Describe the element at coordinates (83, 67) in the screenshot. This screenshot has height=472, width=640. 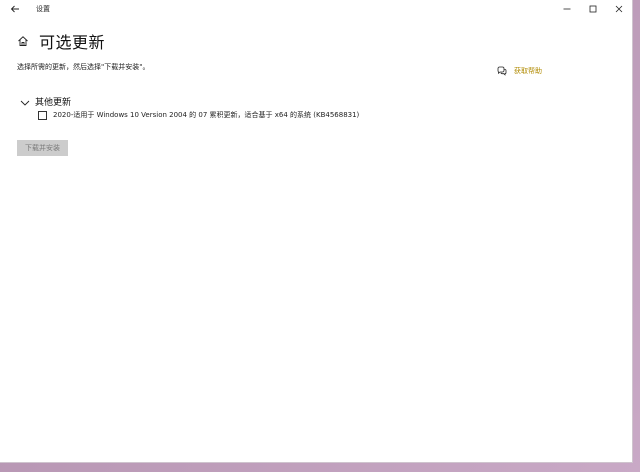
I see `instruction-text: 选择所需的更新，然后选择"下载并安装"。` at that location.